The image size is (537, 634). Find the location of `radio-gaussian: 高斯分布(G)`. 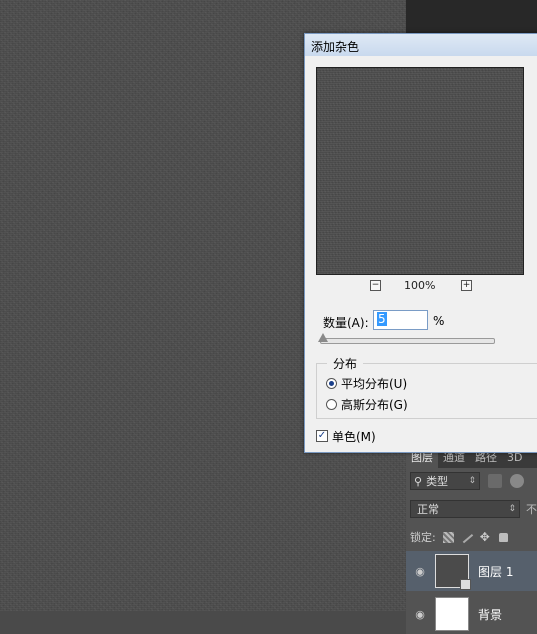

radio-gaussian: 高斯分布(G) is located at coordinates (367, 404).